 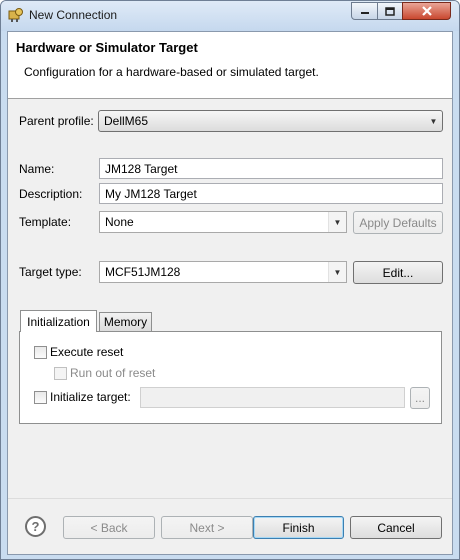 I want to click on minimize-button, so click(x=364, y=11).